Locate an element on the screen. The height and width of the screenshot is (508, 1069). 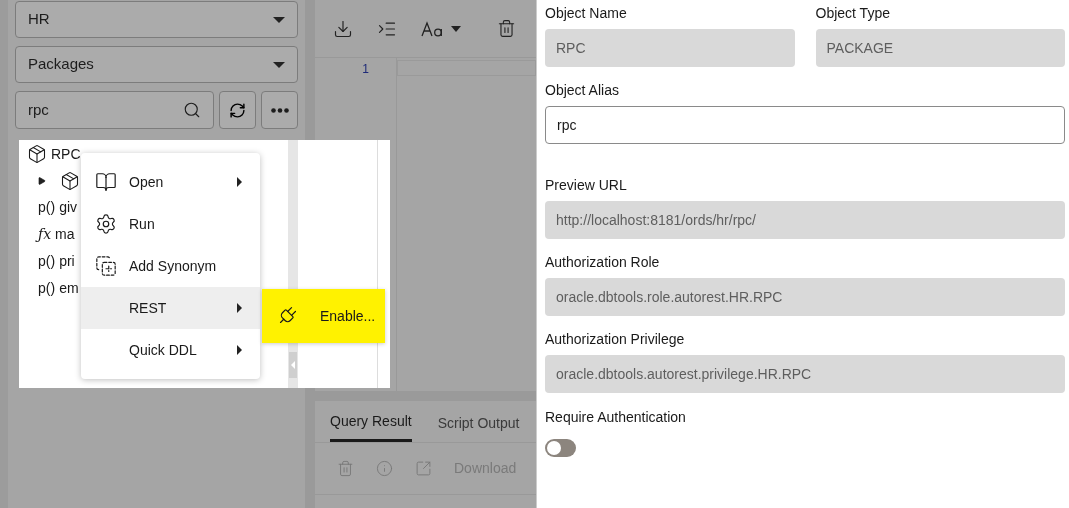
field-label: Object Name is located at coordinates (586, 13).